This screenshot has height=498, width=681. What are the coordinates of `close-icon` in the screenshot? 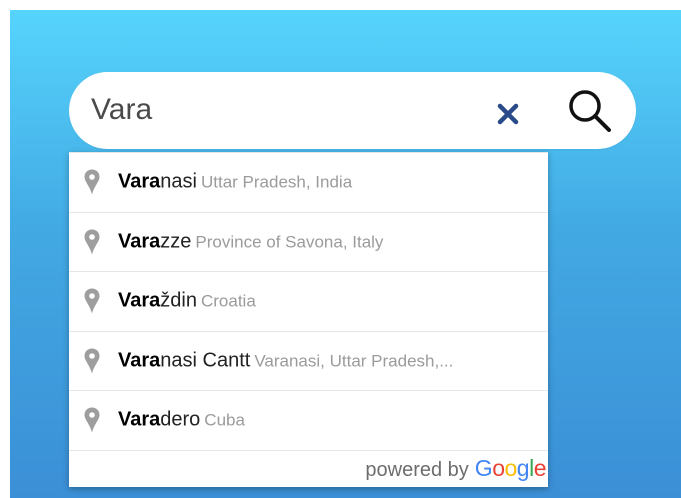 It's located at (508, 114).